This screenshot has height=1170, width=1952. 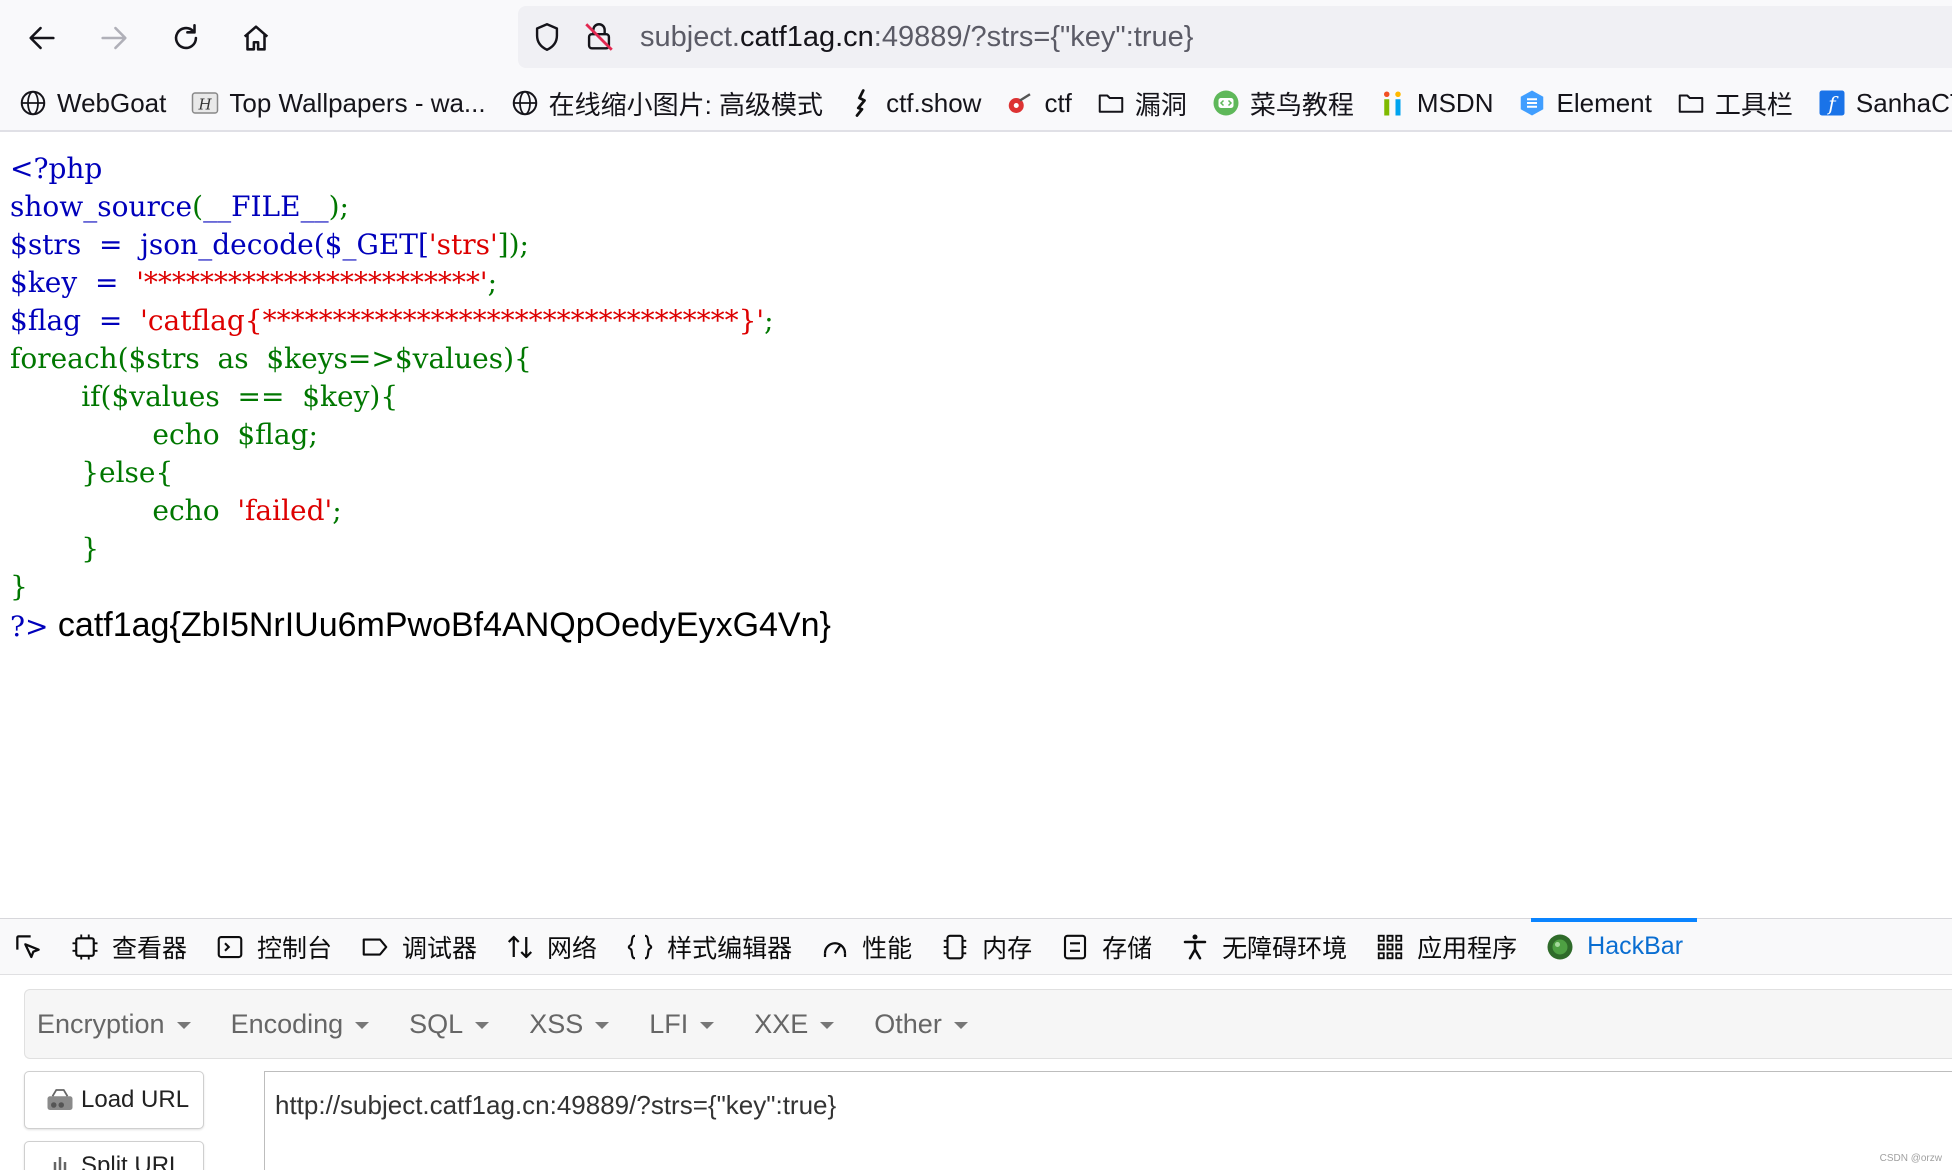 I want to click on bookmark-sanhactf: f SanhaCTF, so click(x=1884, y=103).